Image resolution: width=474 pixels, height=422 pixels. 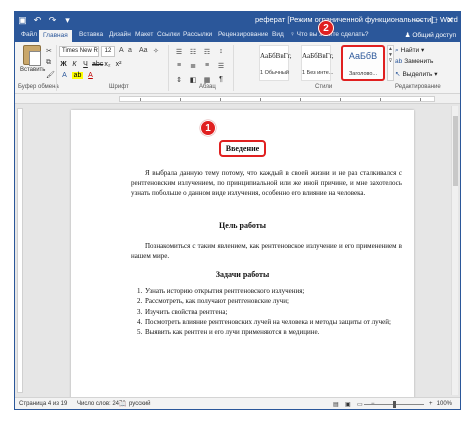 What do you see at coordinates (67, 20) in the screenshot?
I see `customize-icon: ▾` at bounding box center [67, 20].